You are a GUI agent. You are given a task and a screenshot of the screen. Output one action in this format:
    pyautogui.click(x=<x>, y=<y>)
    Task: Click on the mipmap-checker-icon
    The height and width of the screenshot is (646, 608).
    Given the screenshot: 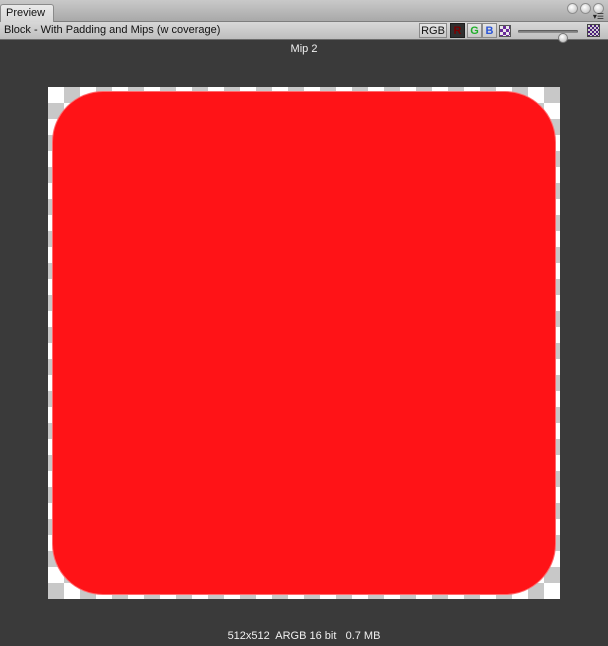 What is the action you would take?
    pyautogui.click(x=593, y=30)
    